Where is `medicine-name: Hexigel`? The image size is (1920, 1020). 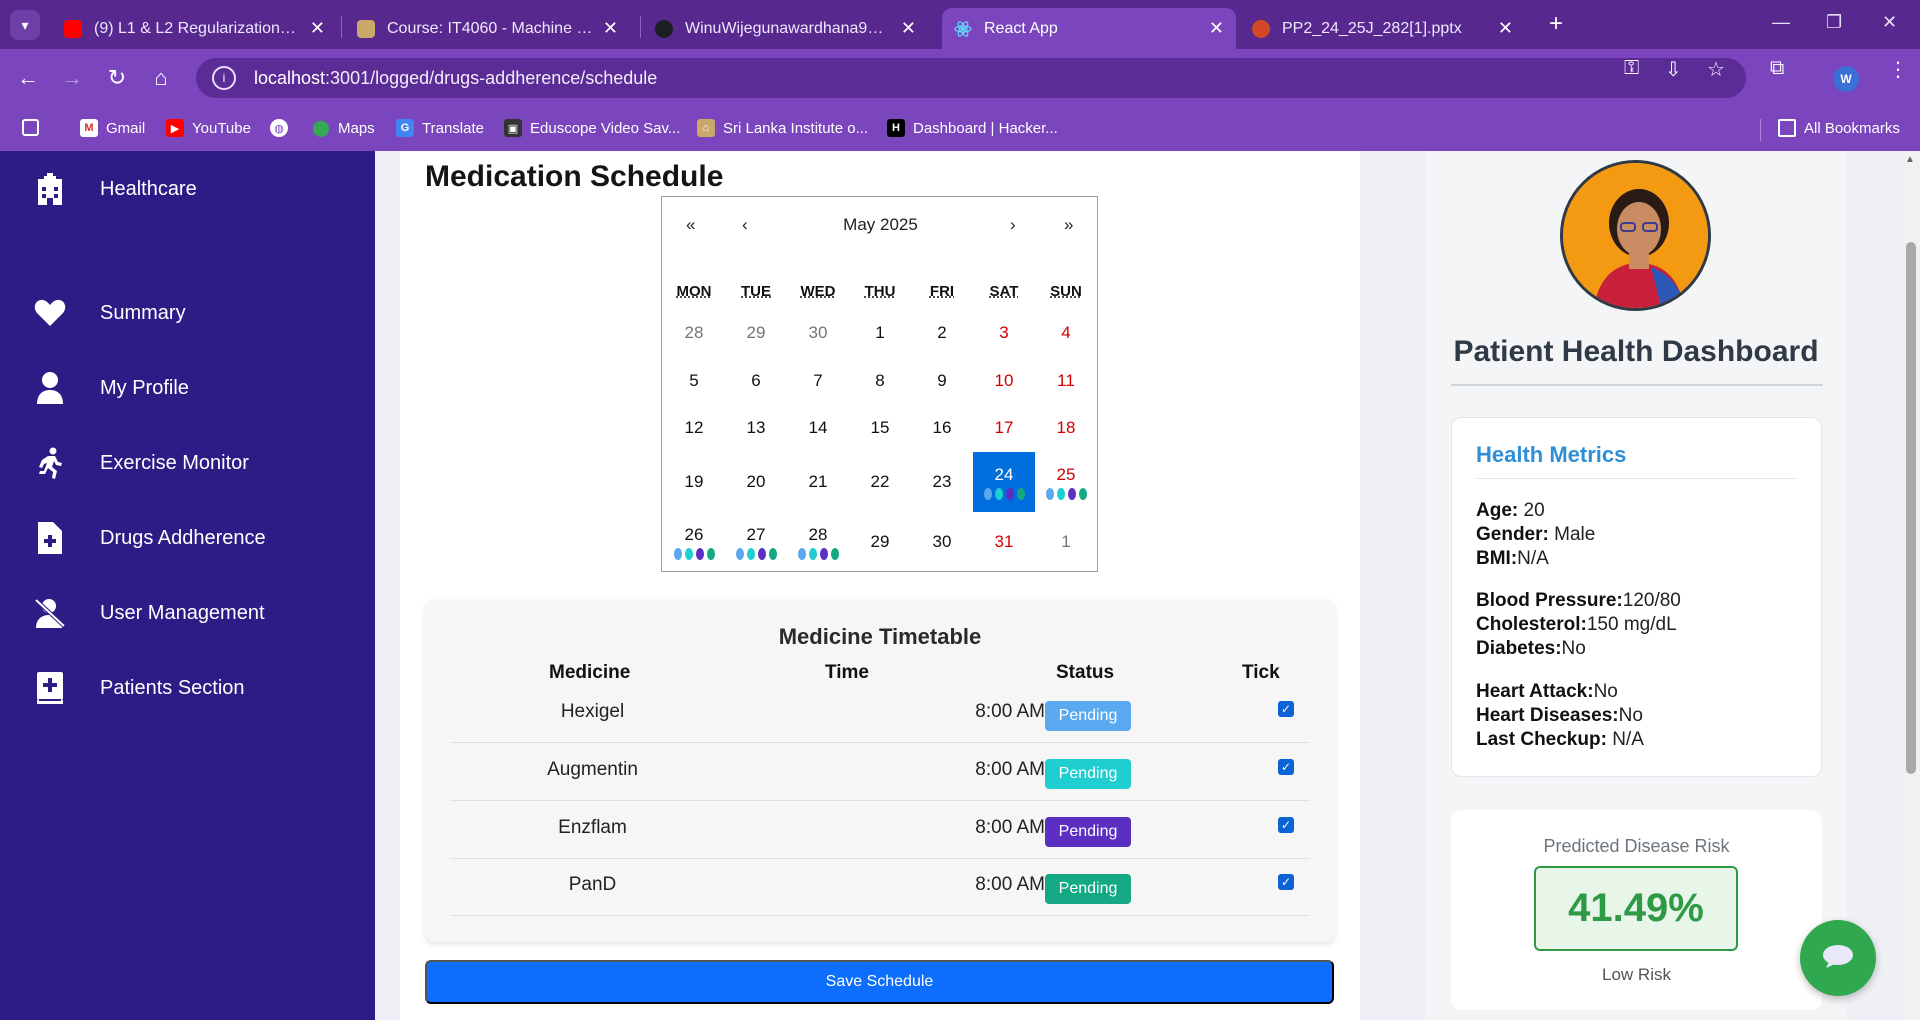
medicine-name: Hexigel is located at coordinates (592, 711).